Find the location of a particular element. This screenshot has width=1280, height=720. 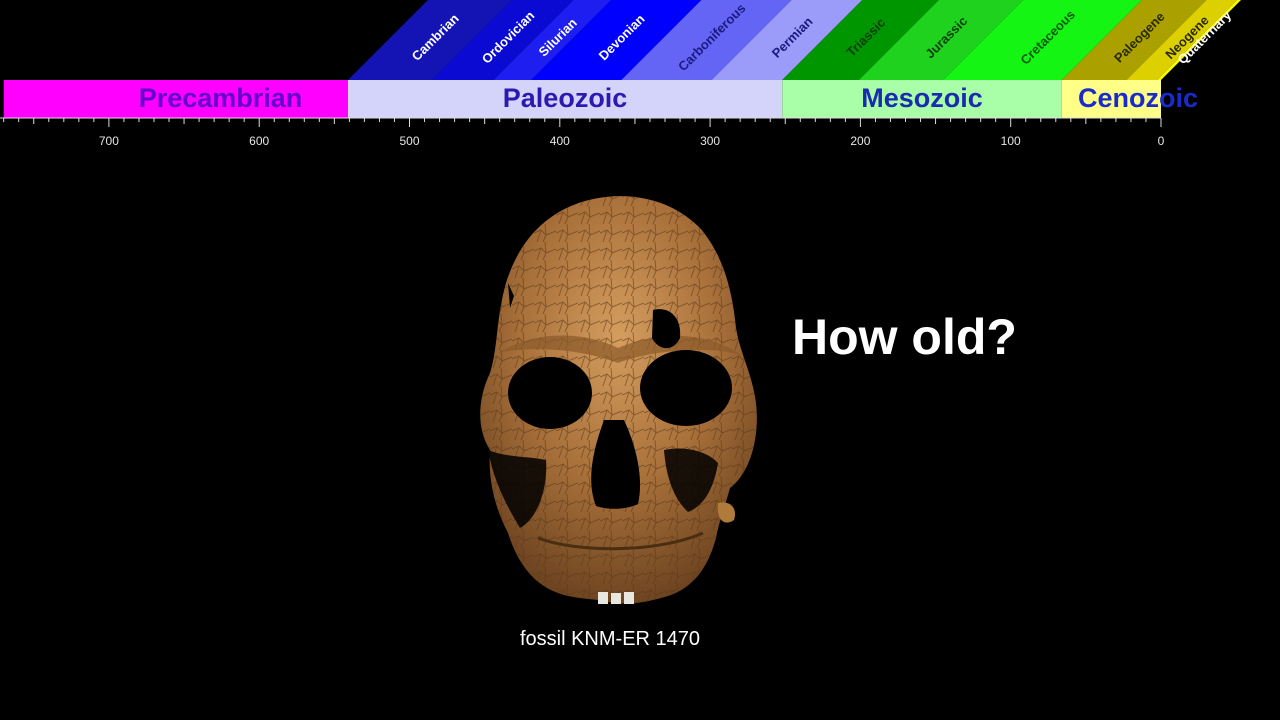

right-eye-socket is located at coordinates (686, 388).